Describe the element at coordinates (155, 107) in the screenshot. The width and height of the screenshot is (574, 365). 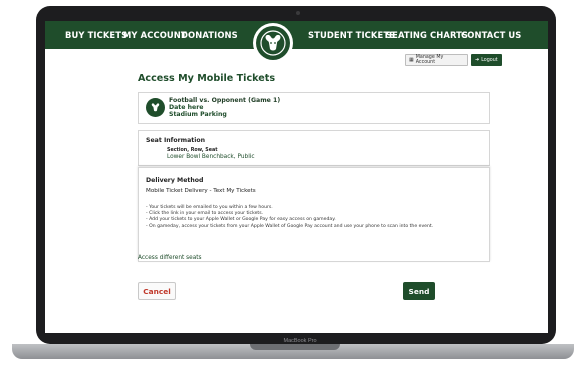
I see `ram-small-icon` at that location.